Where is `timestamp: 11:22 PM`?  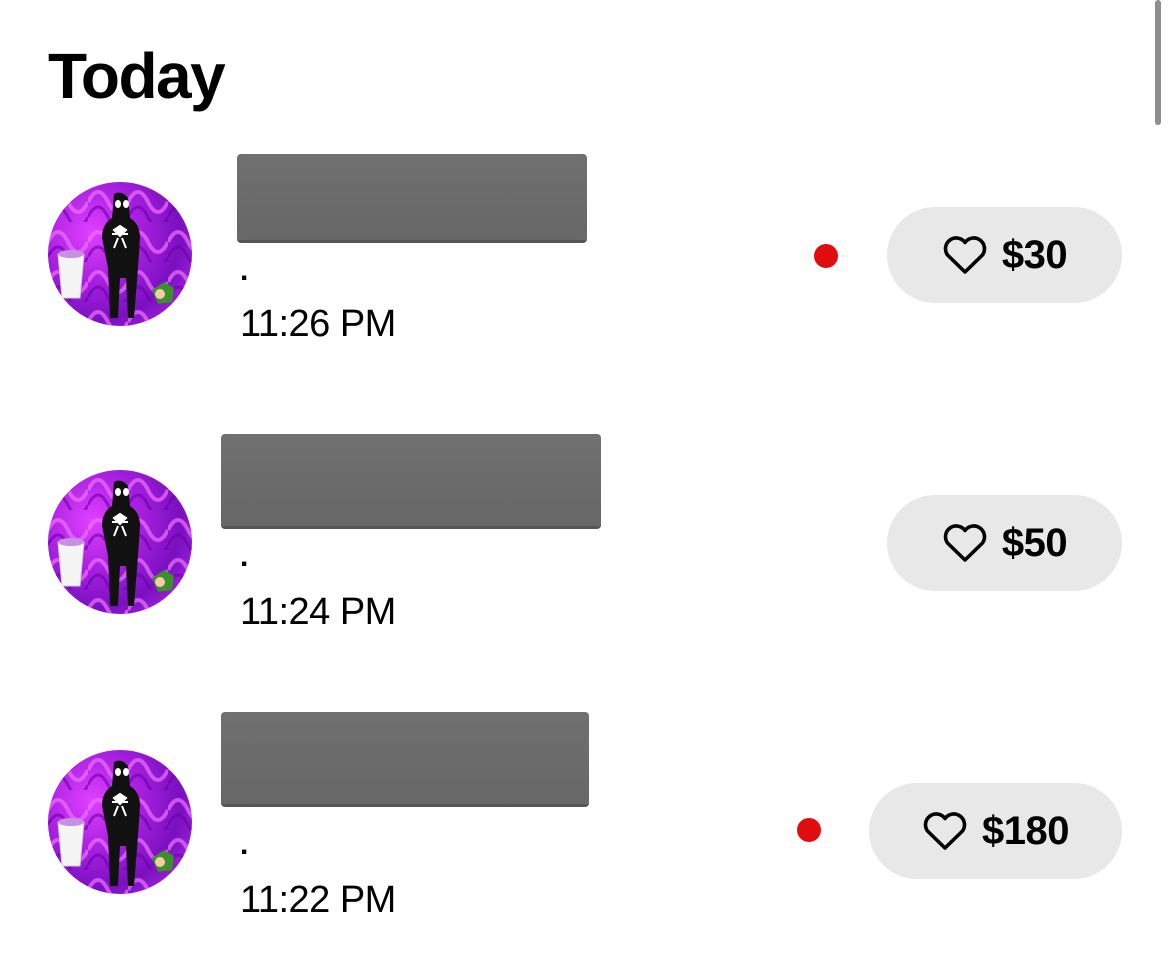
timestamp: 11:22 PM is located at coordinates (318, 900).